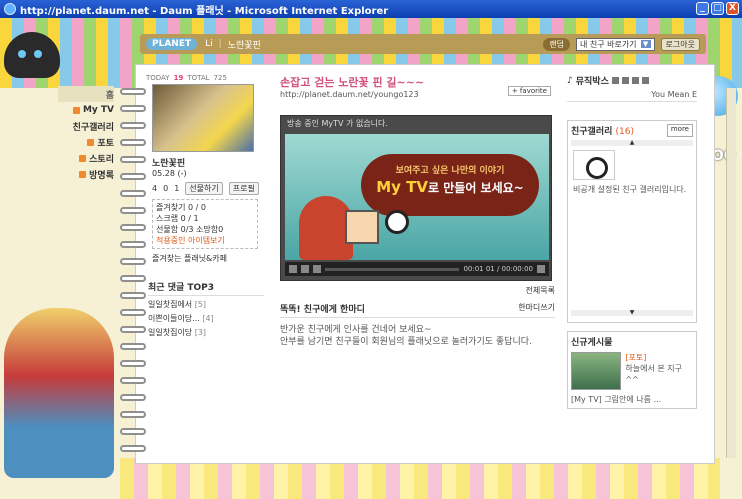 This screenshot has height=499, width=742. I want to click on scroll-up-button: ▲, so click(632, 143).